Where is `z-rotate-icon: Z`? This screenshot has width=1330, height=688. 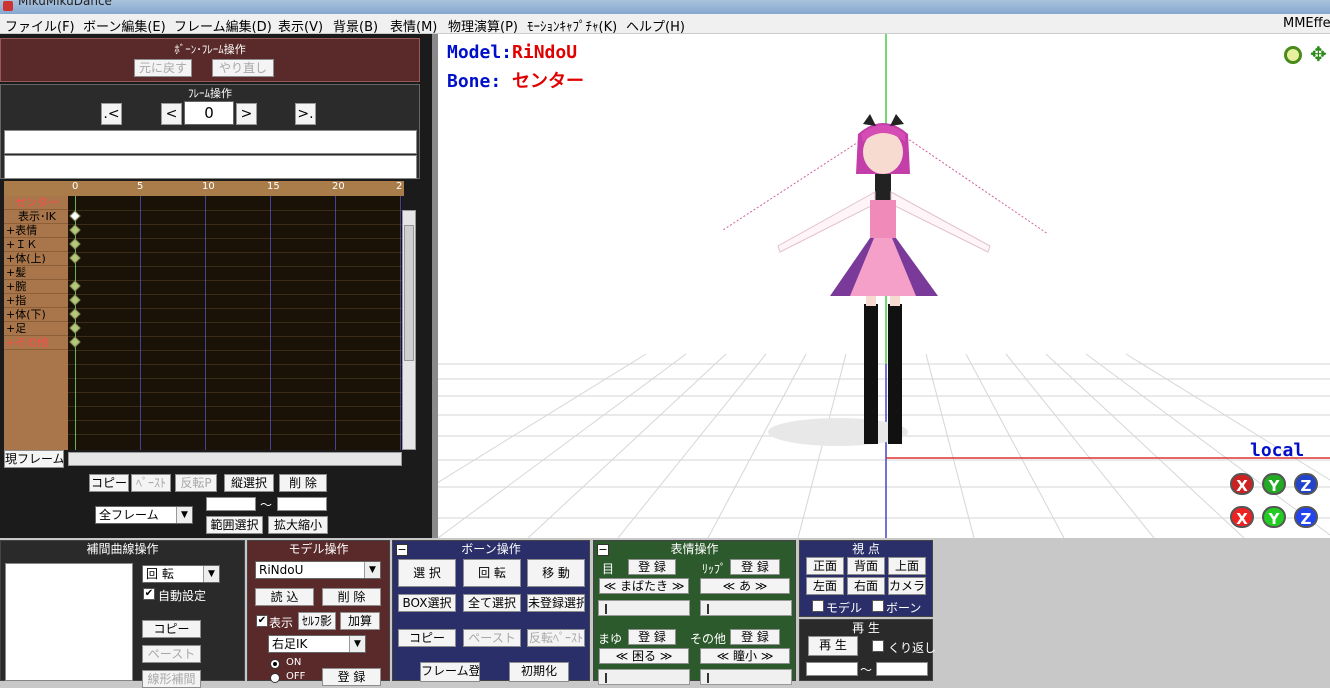
z-rotate-icon: Z is located at coordinates (1306, 484).